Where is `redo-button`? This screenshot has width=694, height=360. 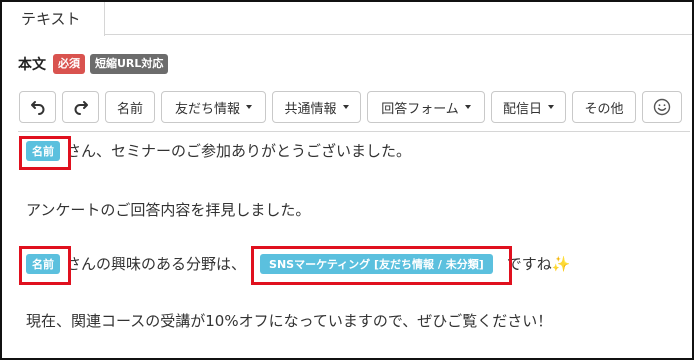 redo-button is located at coordinates (80, 107).